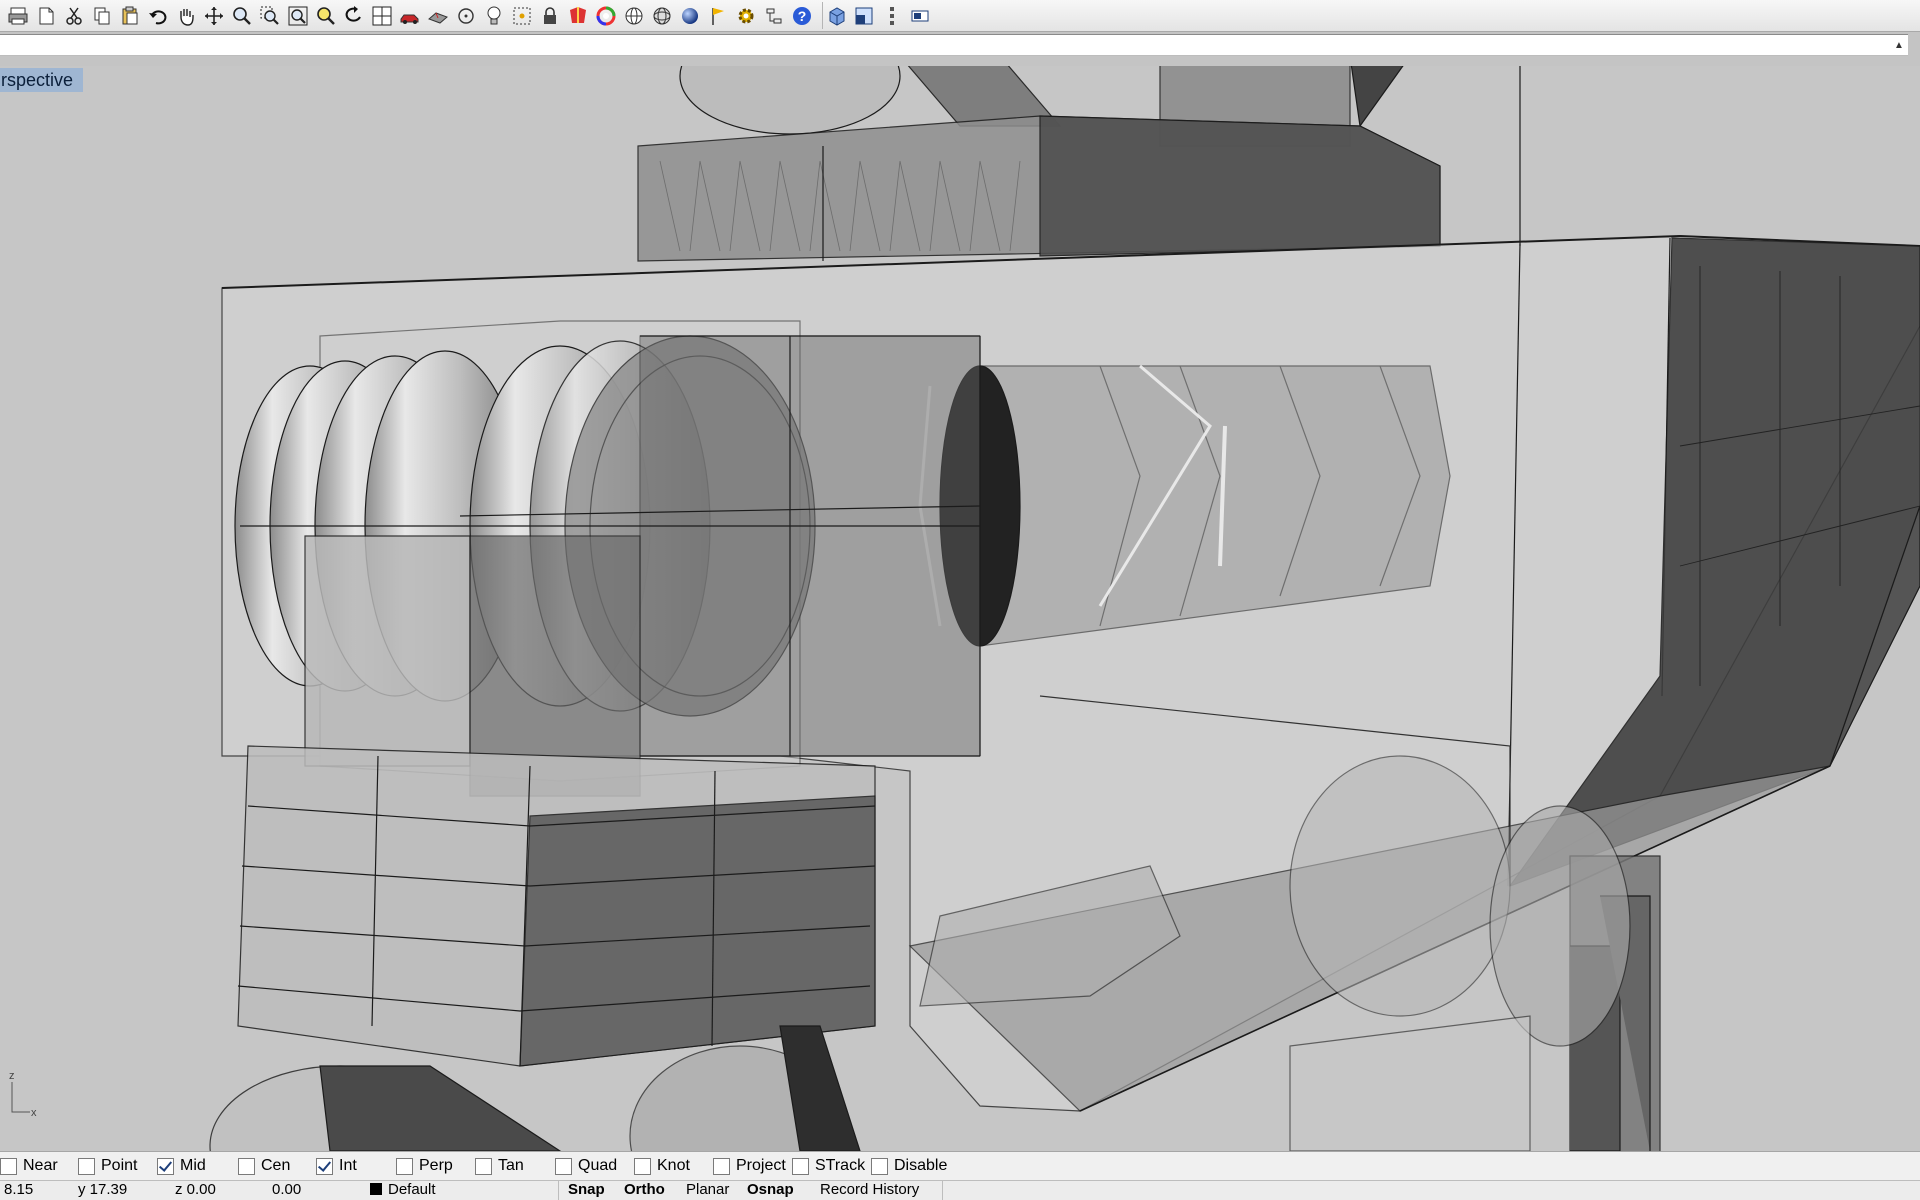  I want to click on osnap-cen: Cen, so click(264, 1166).